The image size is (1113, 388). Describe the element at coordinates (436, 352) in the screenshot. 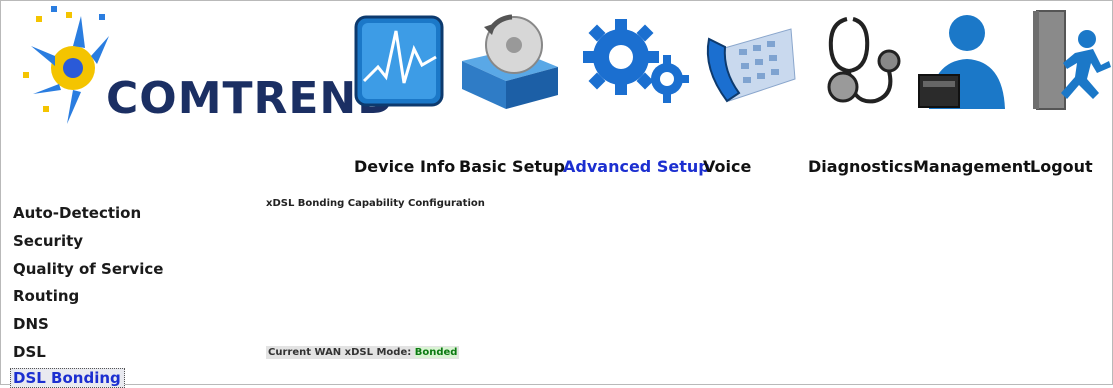

I see `wan-mode-value: Bonded` at that location.